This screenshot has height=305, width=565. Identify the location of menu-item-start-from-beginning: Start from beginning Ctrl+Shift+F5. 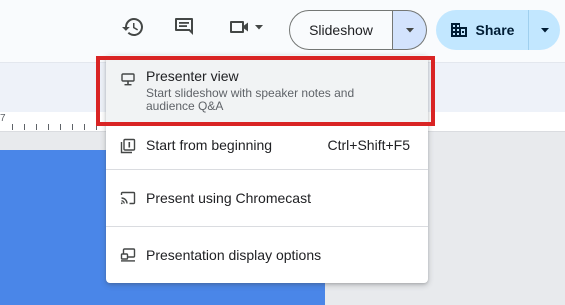
(267, 146).